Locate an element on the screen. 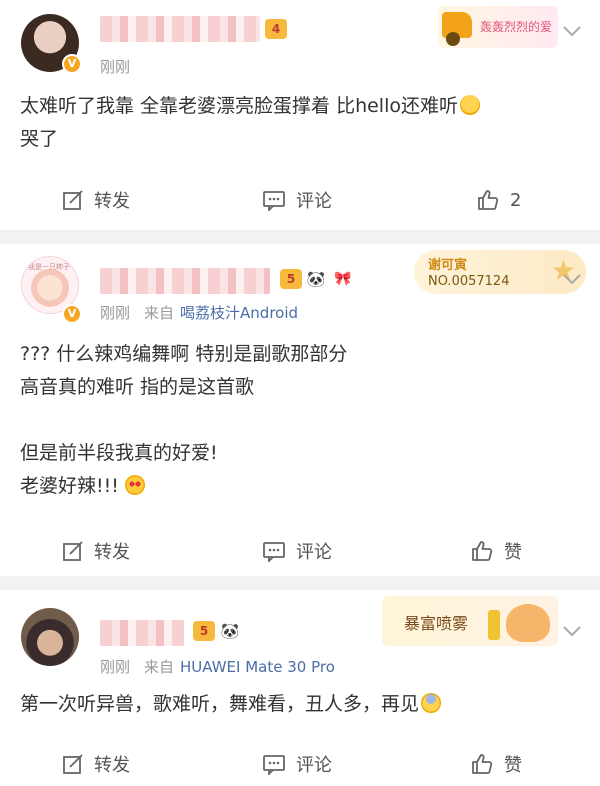  post-text-line-1: ??? 什么辣鸡编舞啊 特别是副歌那部分 is located at coordinates (184, 354).